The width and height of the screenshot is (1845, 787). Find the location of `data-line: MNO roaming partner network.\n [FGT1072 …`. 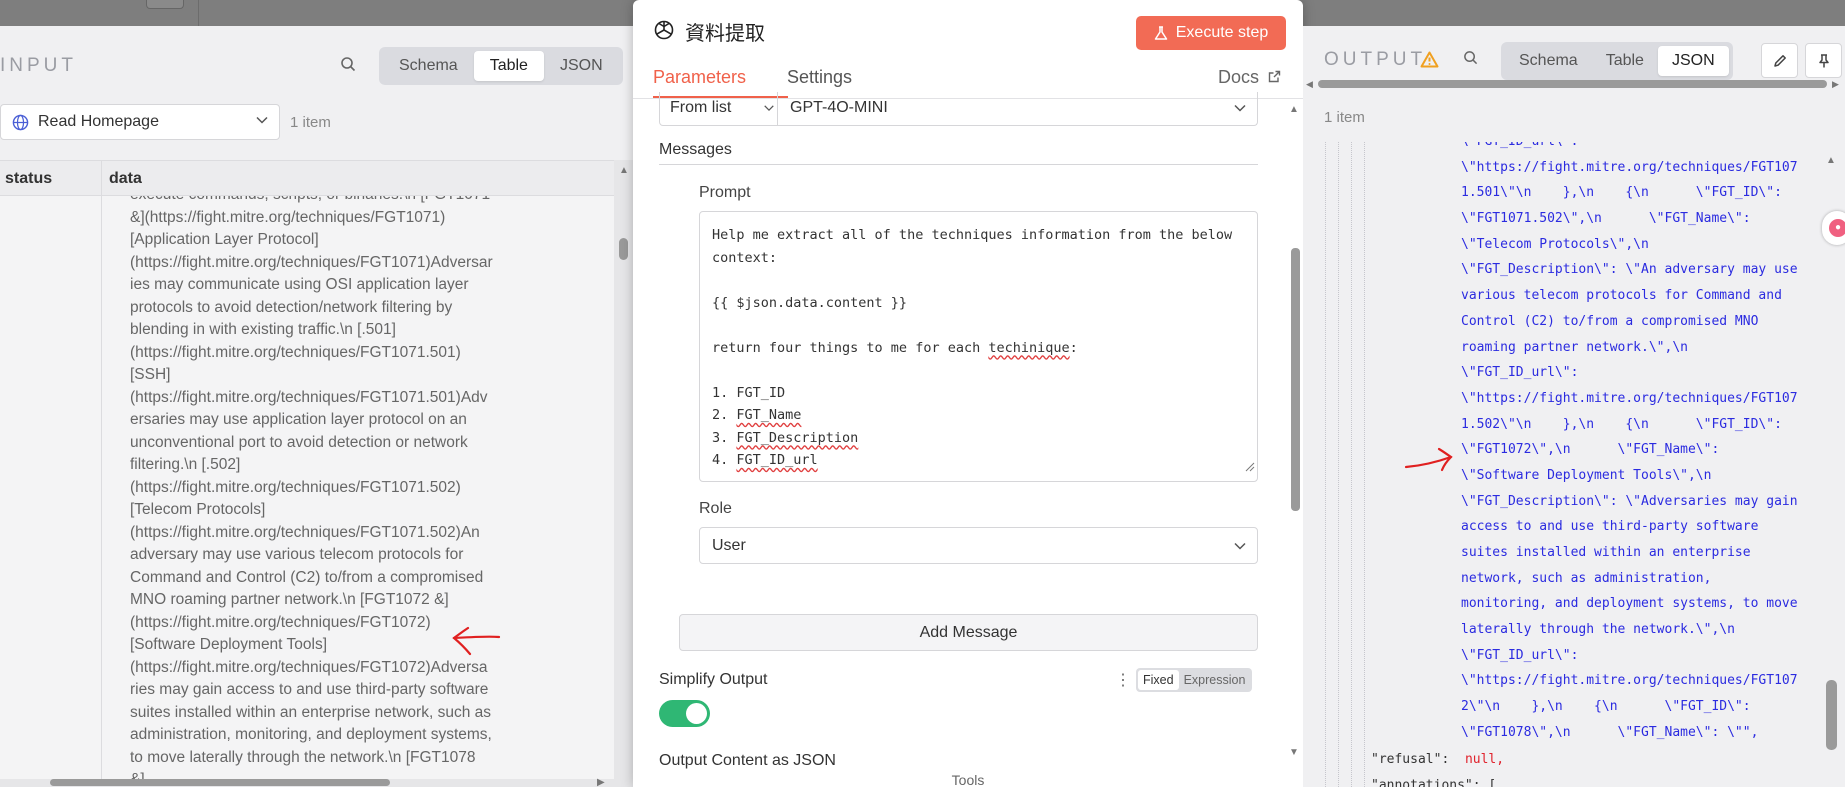

data-line: MNO roaming partner network.\n [FGT1072 … is located at coordinates (289, 599).